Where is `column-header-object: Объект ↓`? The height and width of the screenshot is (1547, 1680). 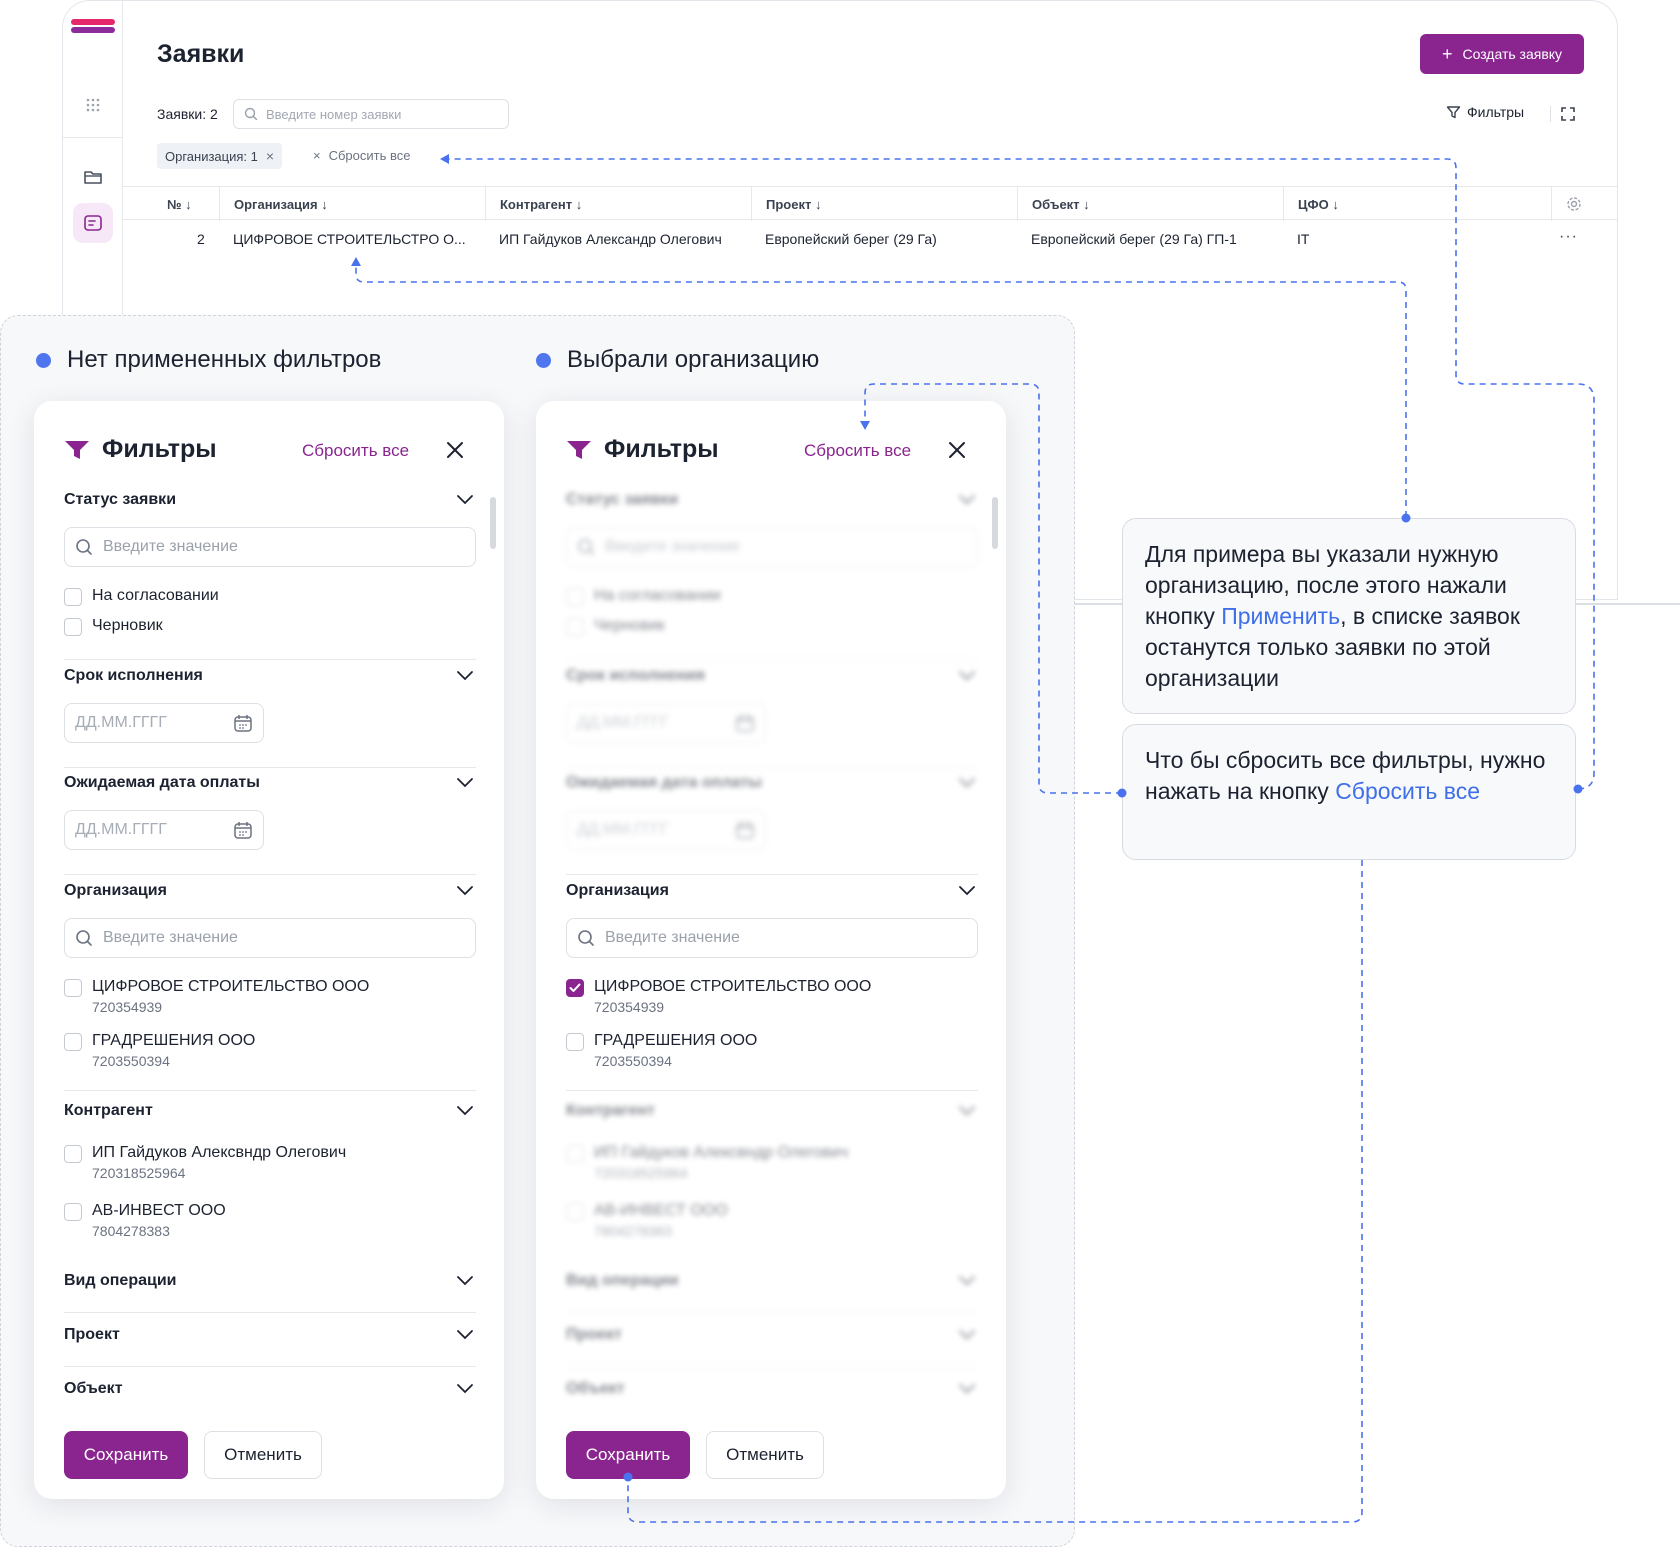
column-header-object: Объект ↓ is located at coordinates (1150, 204).